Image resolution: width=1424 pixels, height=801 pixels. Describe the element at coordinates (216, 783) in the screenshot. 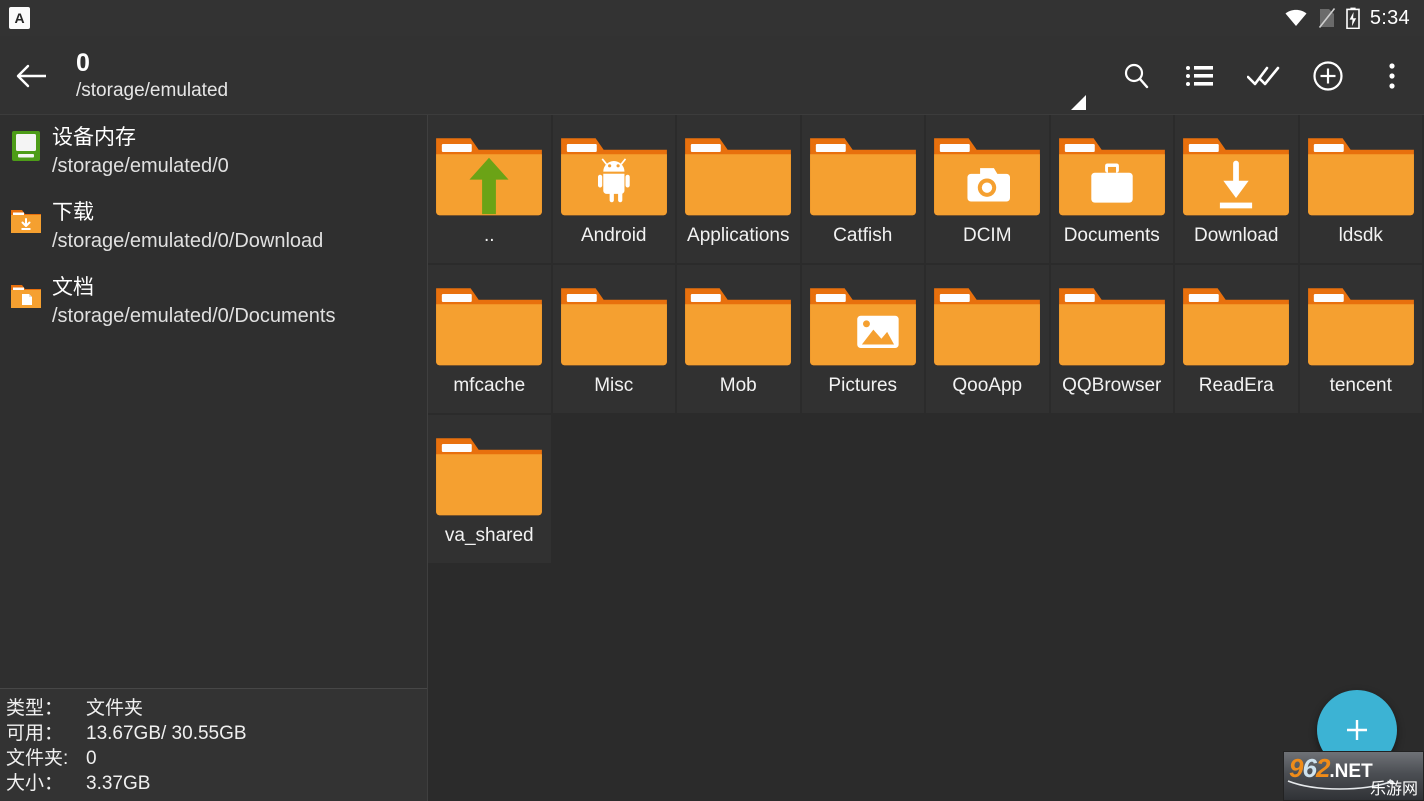

I see `info-row: 大小： 3.37GB` at that location.